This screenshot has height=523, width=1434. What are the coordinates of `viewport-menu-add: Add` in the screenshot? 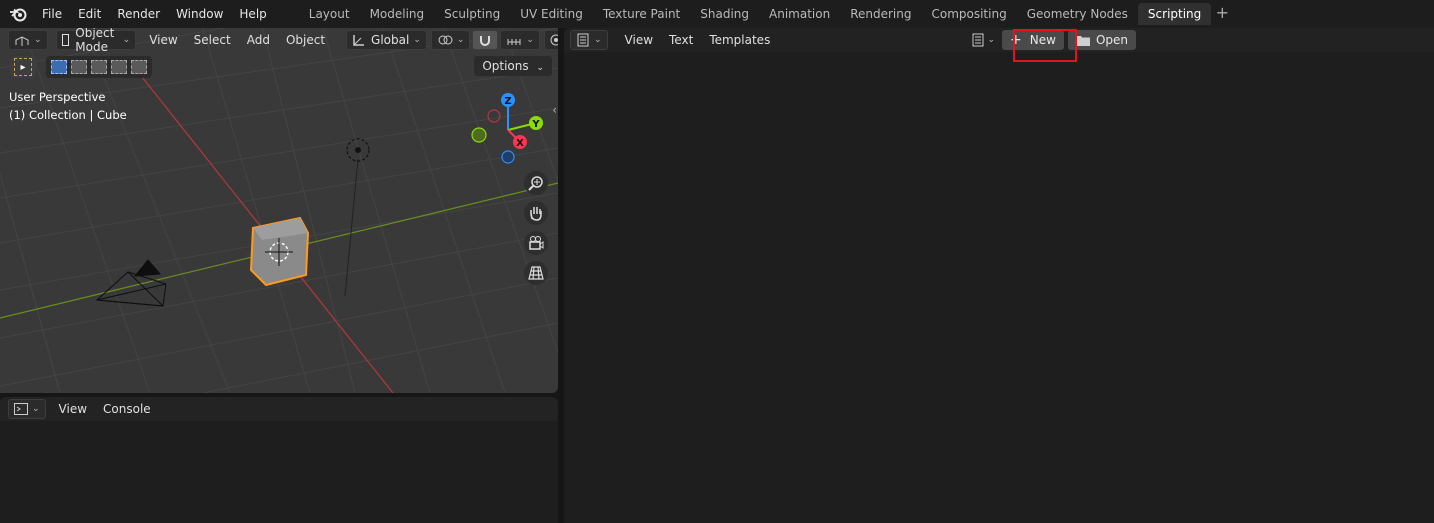 It's located at (258, 40).